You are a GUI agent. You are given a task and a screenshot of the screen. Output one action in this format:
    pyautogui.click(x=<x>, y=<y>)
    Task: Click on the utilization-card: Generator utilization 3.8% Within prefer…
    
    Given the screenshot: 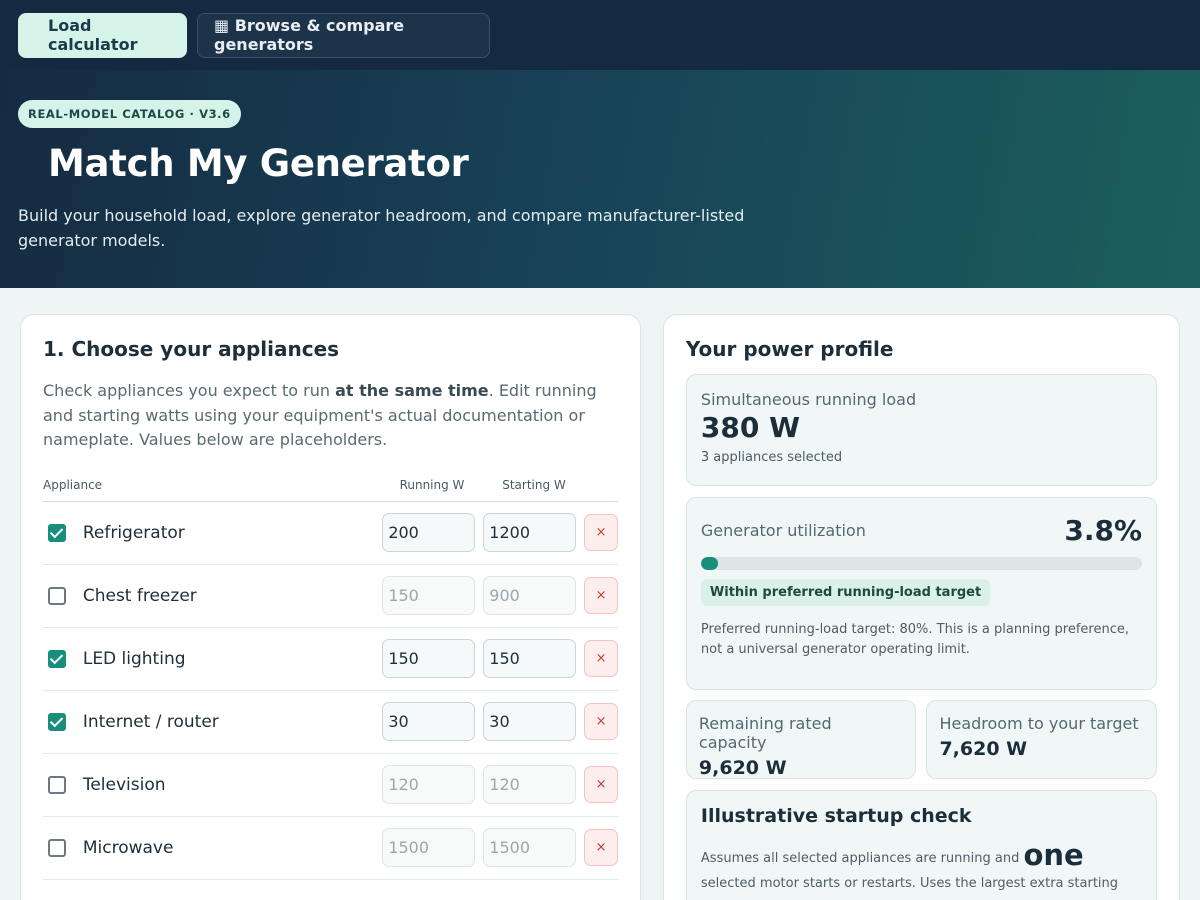 What is the action you would take?
    pyautogui.click(x=921, y=593)
    